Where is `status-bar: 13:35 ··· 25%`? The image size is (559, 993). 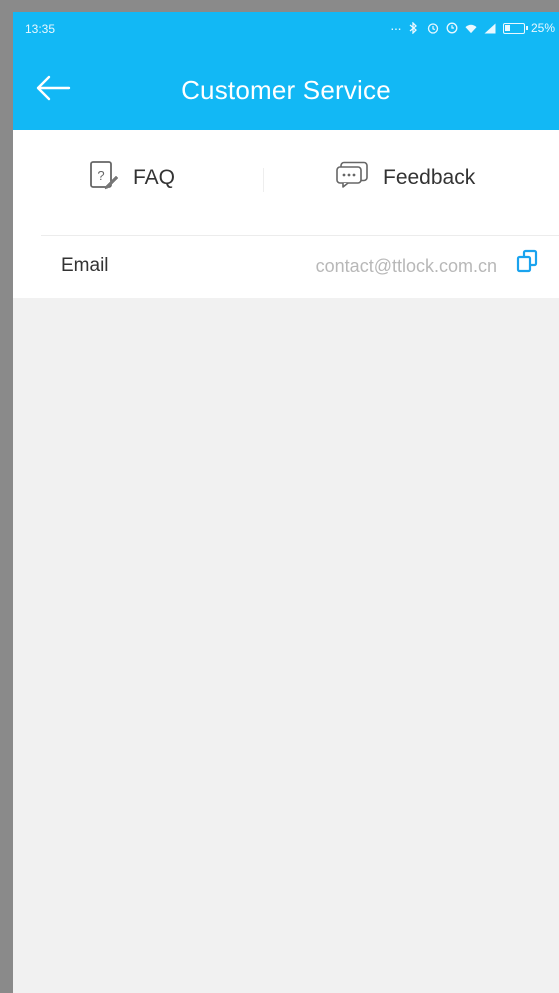 status-bar: 13:35 ··· 25% is located at coordinates (286, 30).